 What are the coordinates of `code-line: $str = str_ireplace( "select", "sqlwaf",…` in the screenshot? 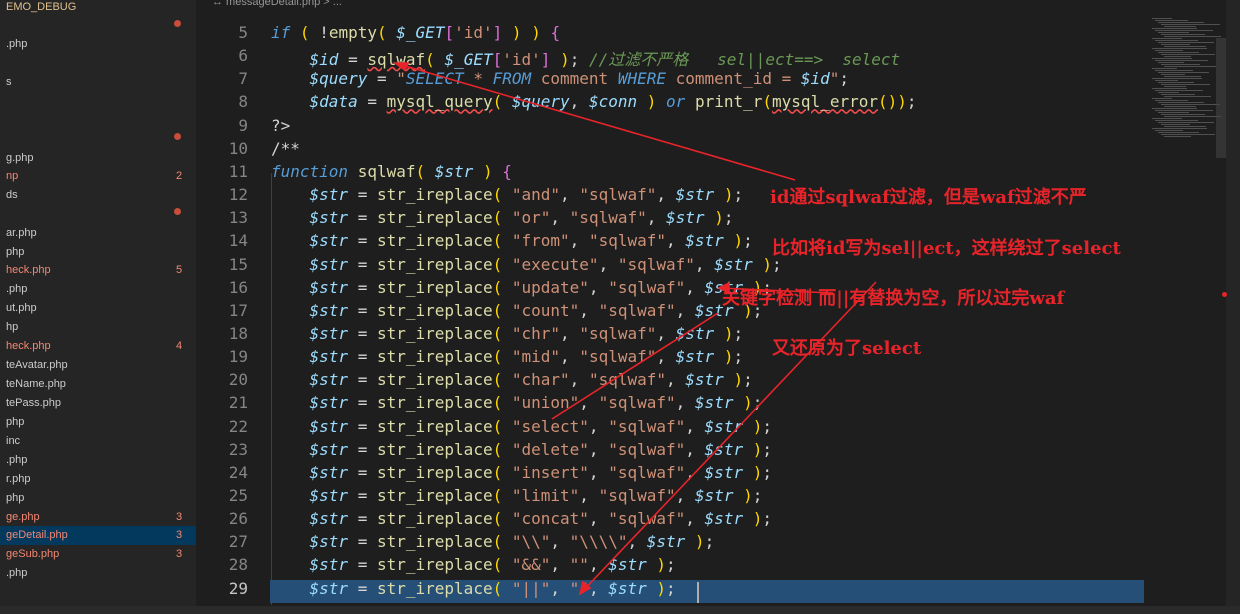 It's located at (521, 426).